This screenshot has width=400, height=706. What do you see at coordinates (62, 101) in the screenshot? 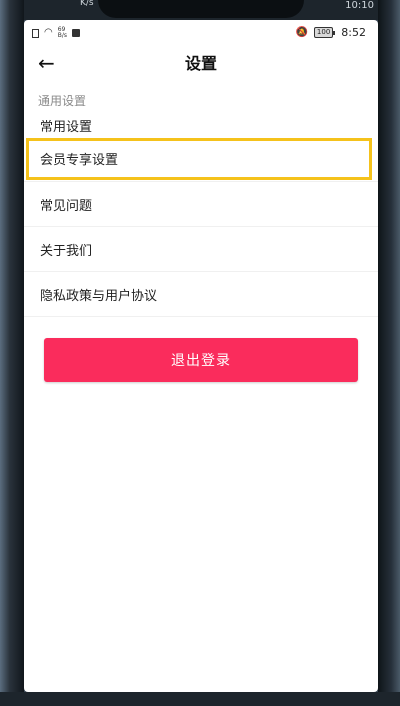
I see `section-label: 通用设置` at bounding box center [62, 101].